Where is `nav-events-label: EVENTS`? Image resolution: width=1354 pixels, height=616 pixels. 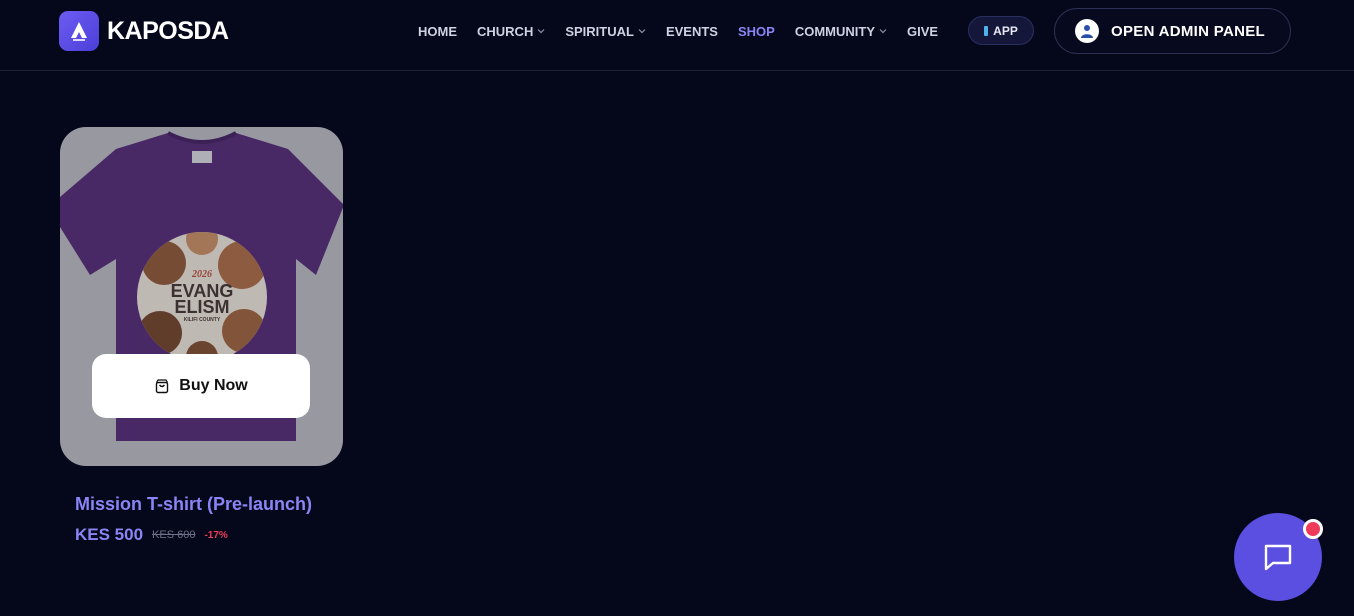
nav-events-label: EVENTS is located at coordinates (691, 31).